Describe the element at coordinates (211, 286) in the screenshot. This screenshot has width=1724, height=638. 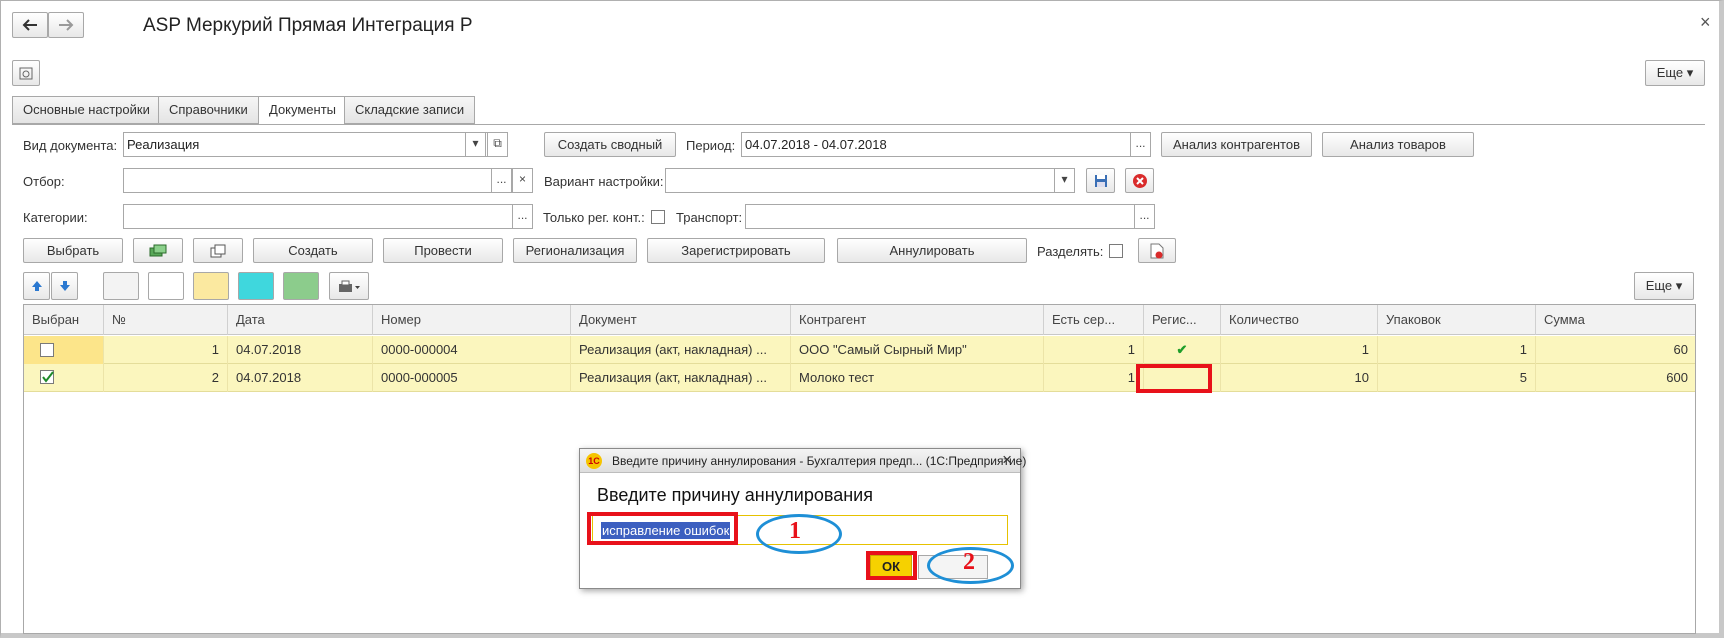
I see `color-yellow-button` at that location.